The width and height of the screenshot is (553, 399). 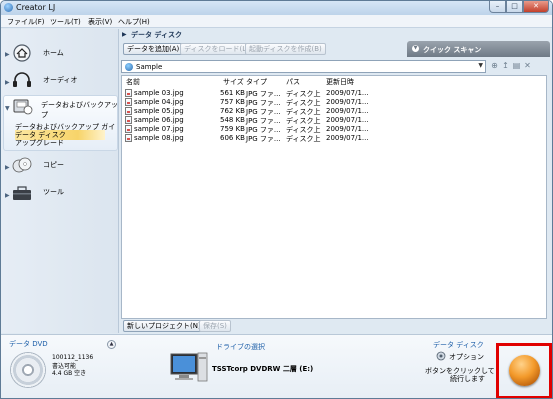 I want to click on menu-file: ファイル(F), so click(x=26, y=22).